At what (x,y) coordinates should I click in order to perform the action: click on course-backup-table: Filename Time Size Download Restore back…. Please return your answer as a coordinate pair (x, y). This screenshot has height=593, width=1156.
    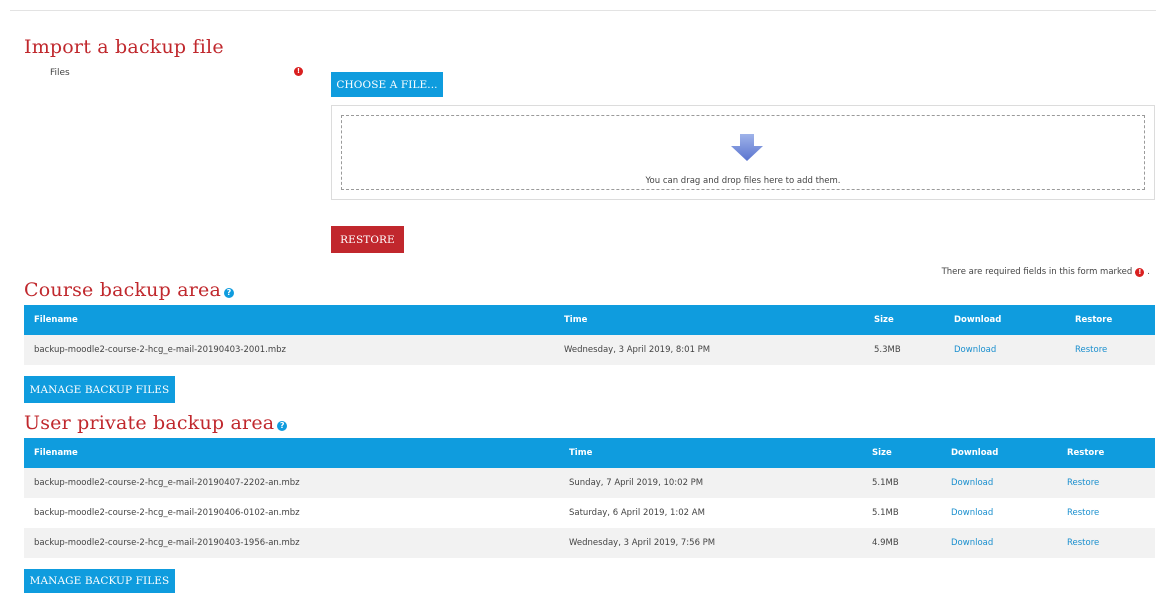
    Looking at the image, I should click on (589, 335).